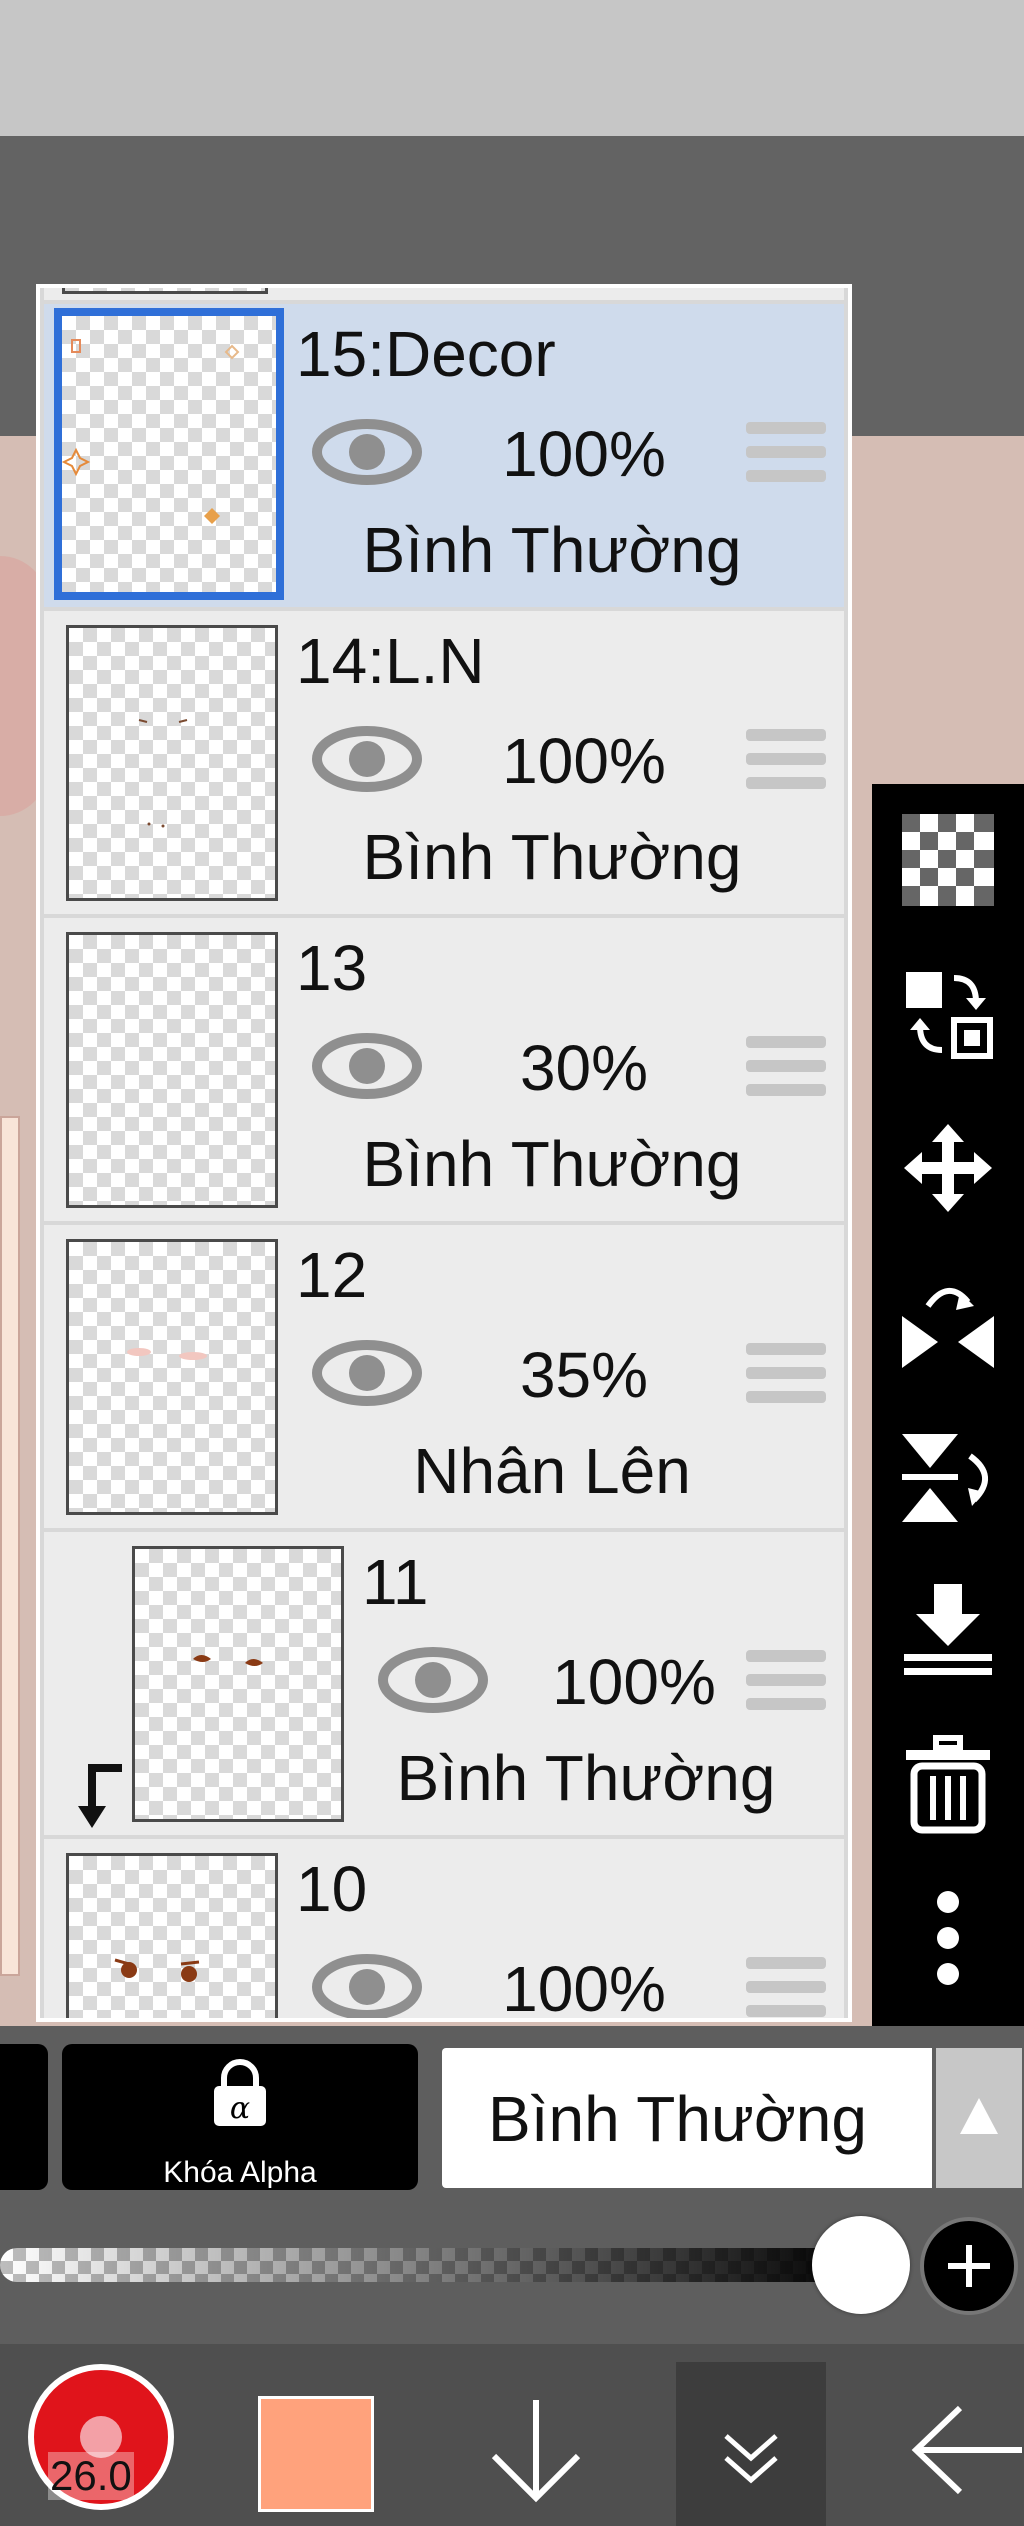 The image size is (1024, 2526). I want to click on blend-mode-select: Bình Thường, so click(687, 2118).